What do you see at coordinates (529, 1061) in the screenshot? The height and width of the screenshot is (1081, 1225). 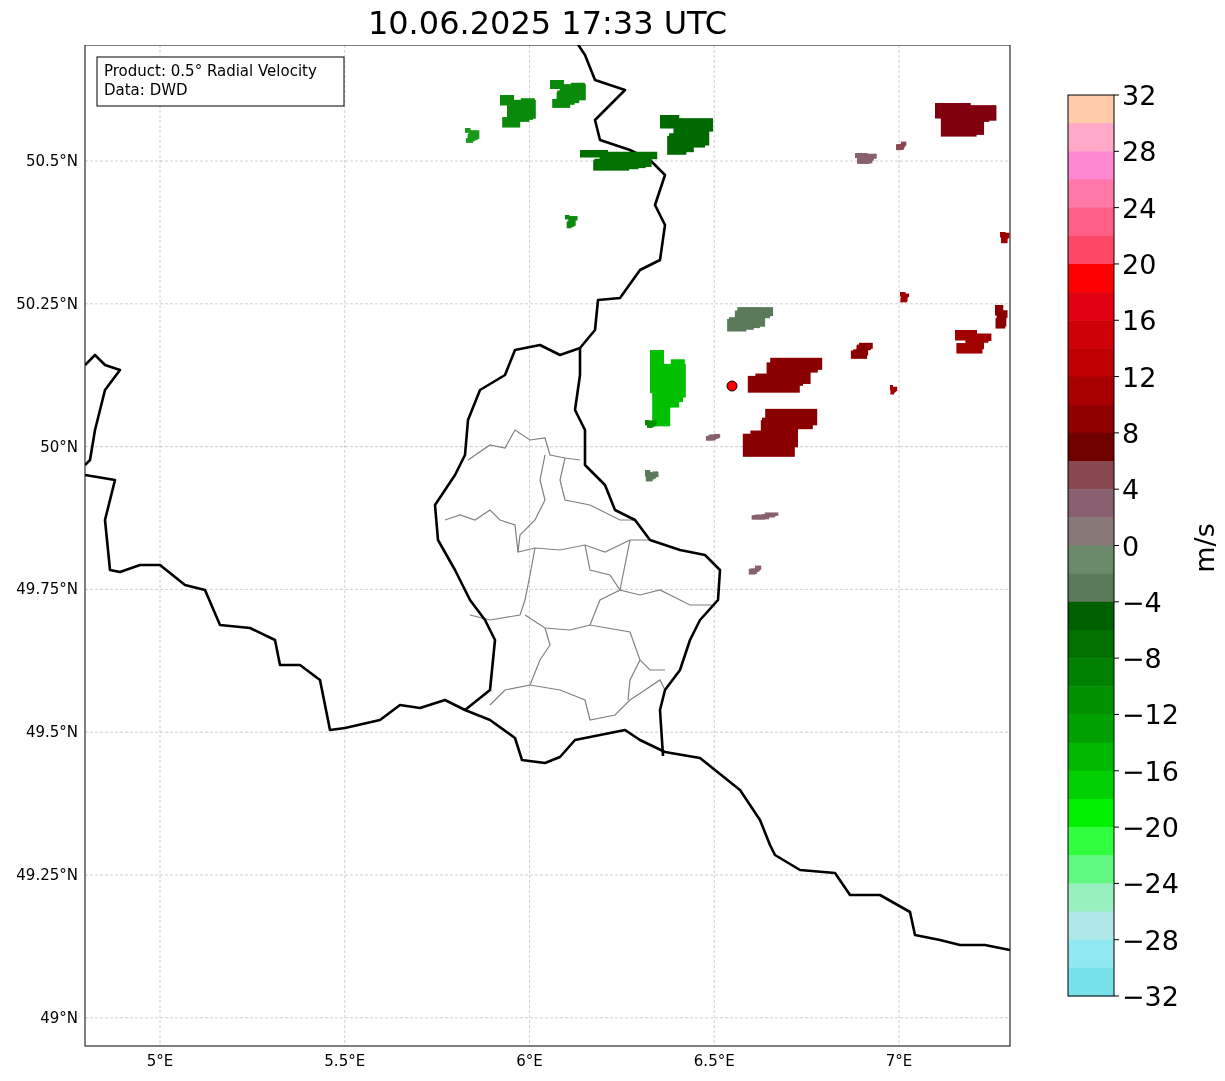 I see `longitude-label: 6°E` at bounding box center [529, 1061].